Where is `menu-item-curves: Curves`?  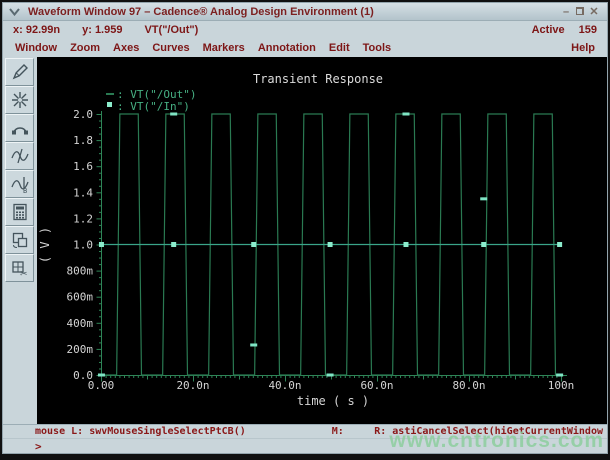
menu-item-curves: Curves is located at coordinates (170, 48).